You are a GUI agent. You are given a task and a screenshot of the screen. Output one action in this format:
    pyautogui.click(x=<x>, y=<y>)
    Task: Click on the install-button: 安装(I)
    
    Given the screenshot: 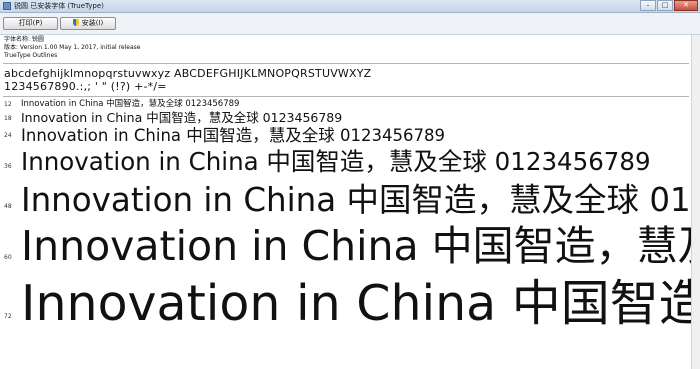 What is the action you would take?
    pyautogui.click(x=88, y=23)
    